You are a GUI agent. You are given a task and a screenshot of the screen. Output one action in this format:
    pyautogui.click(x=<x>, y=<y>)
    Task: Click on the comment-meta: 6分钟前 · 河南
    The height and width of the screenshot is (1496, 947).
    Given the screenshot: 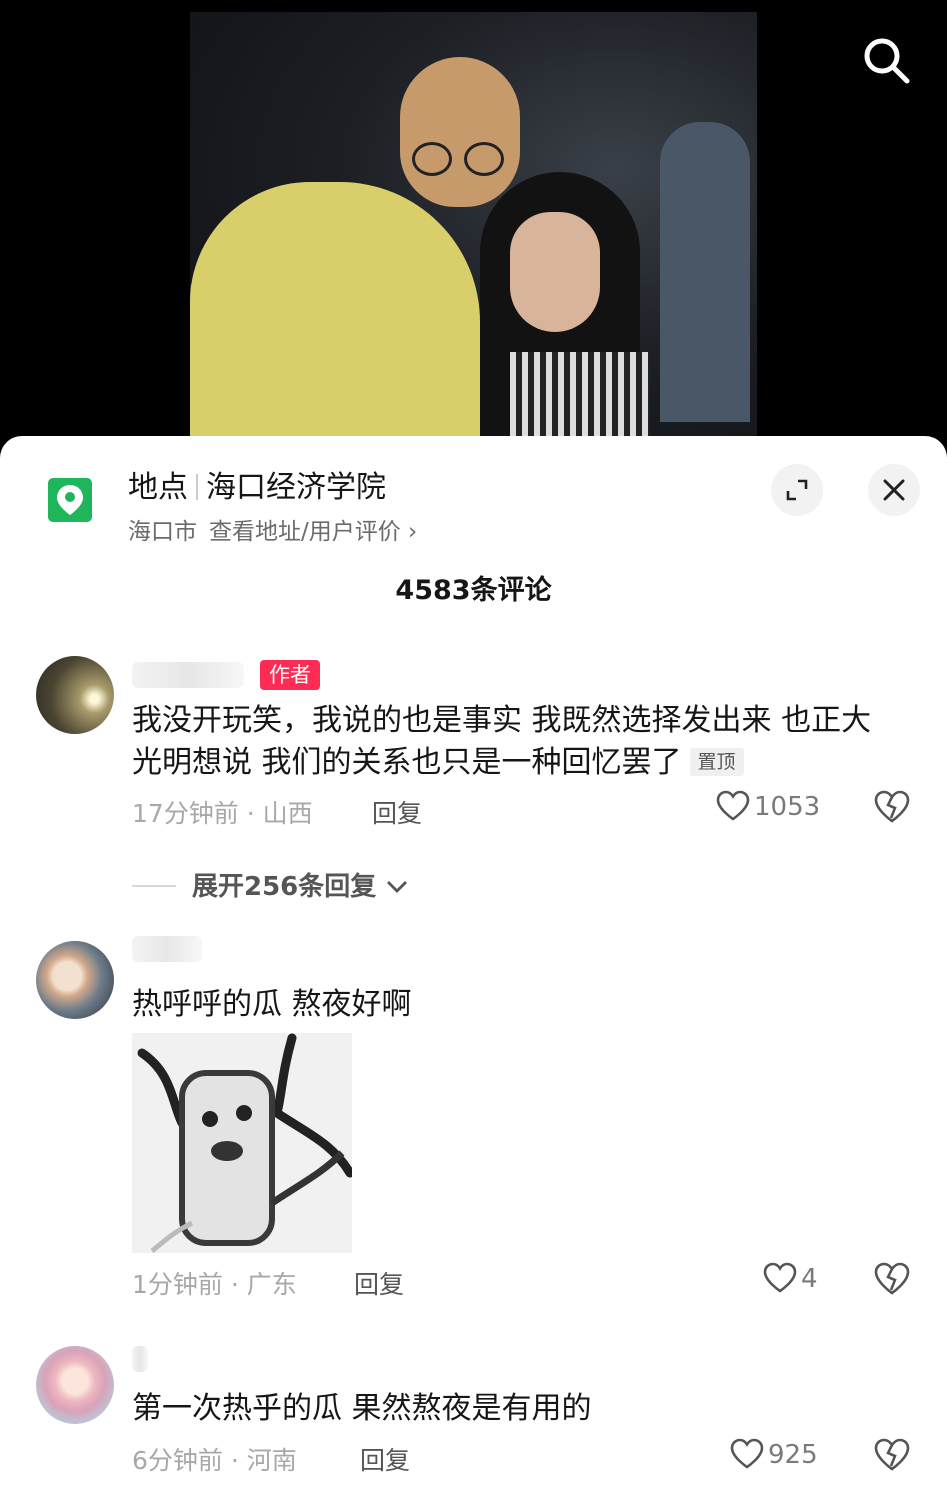 What is the action you would take?
    pyautogui.click(x=214, y=1460)
    